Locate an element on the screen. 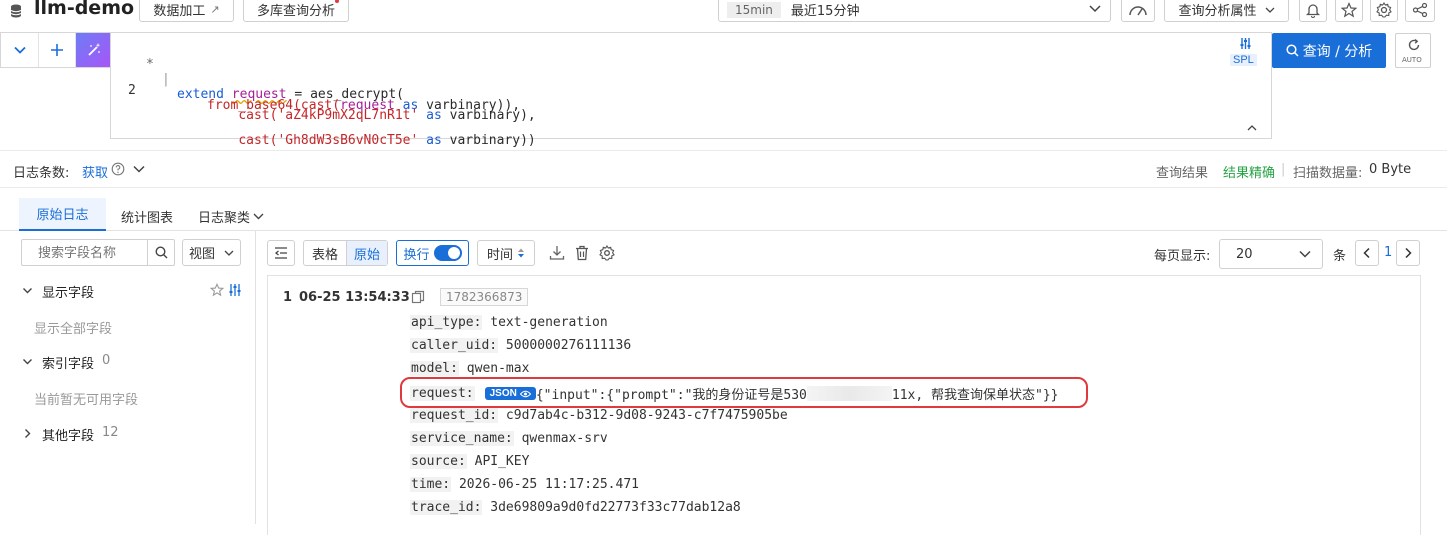  view-select: 视图 is located at coordinates (211, 252).